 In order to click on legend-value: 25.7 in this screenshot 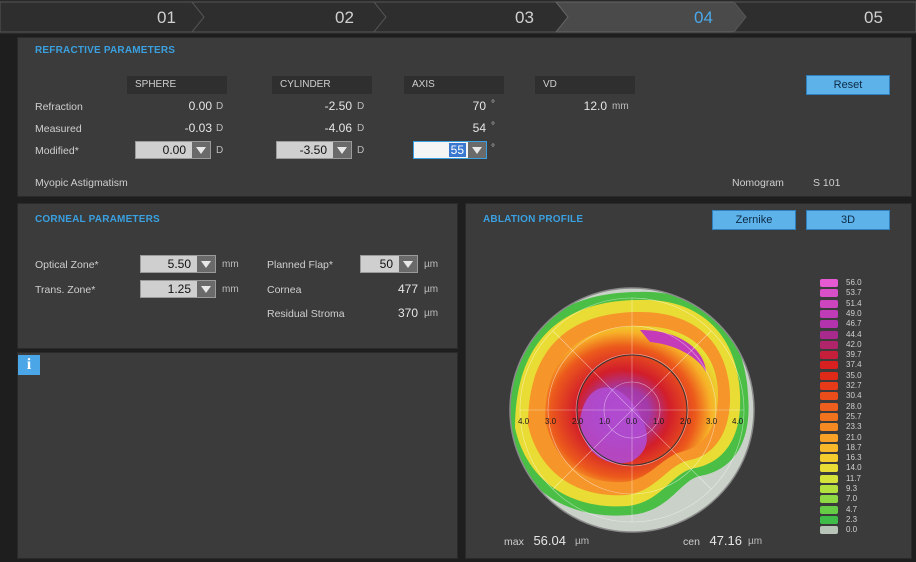, I will do `click(854, 416)`.